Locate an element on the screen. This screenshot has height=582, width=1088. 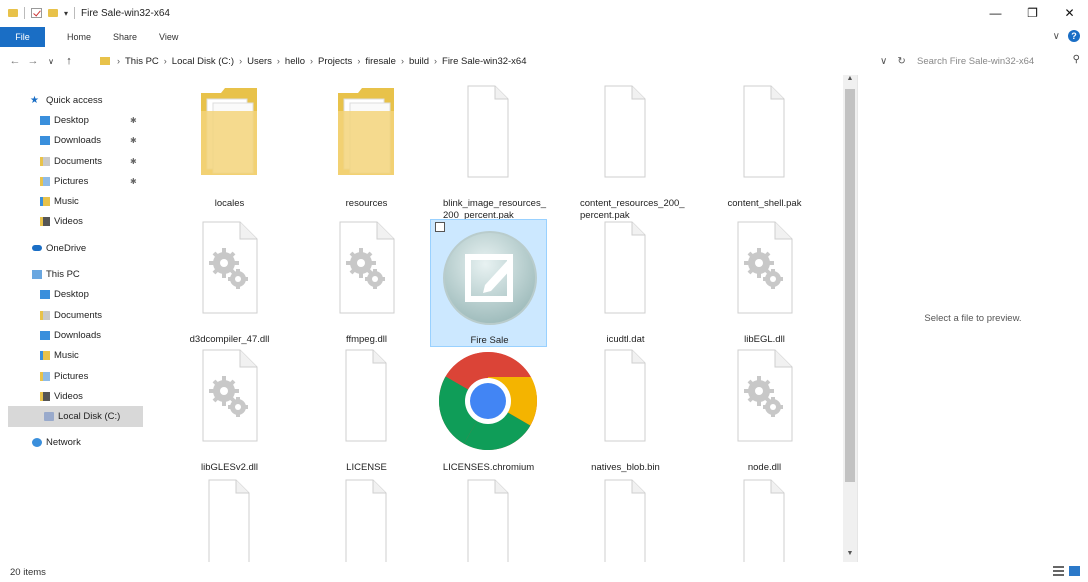
file-item: blink_image_resources_ 200_percent.pak is located at coordinates (488, 152).